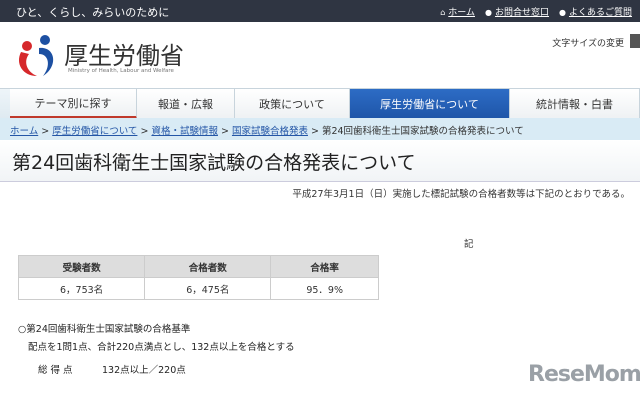 The height and width of the screenshot is (402, 640). What do you see at coordinates (324, 288) in the screenshot?
I see `pass-rate-value: 95．9%` at bounding box center [324, 288].